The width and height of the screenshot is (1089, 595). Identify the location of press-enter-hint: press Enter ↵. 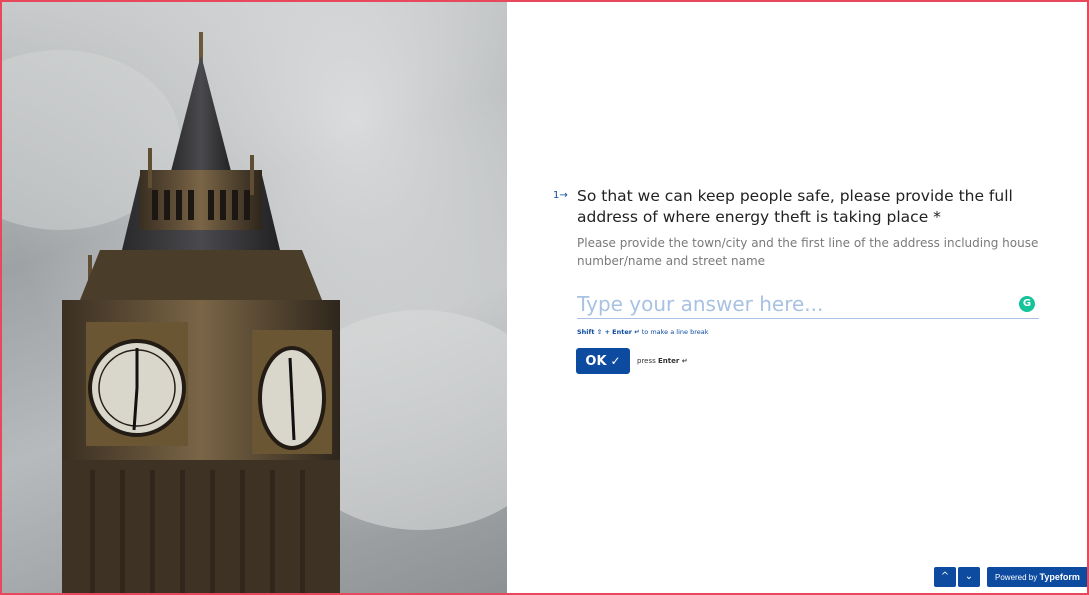
(662, 361).